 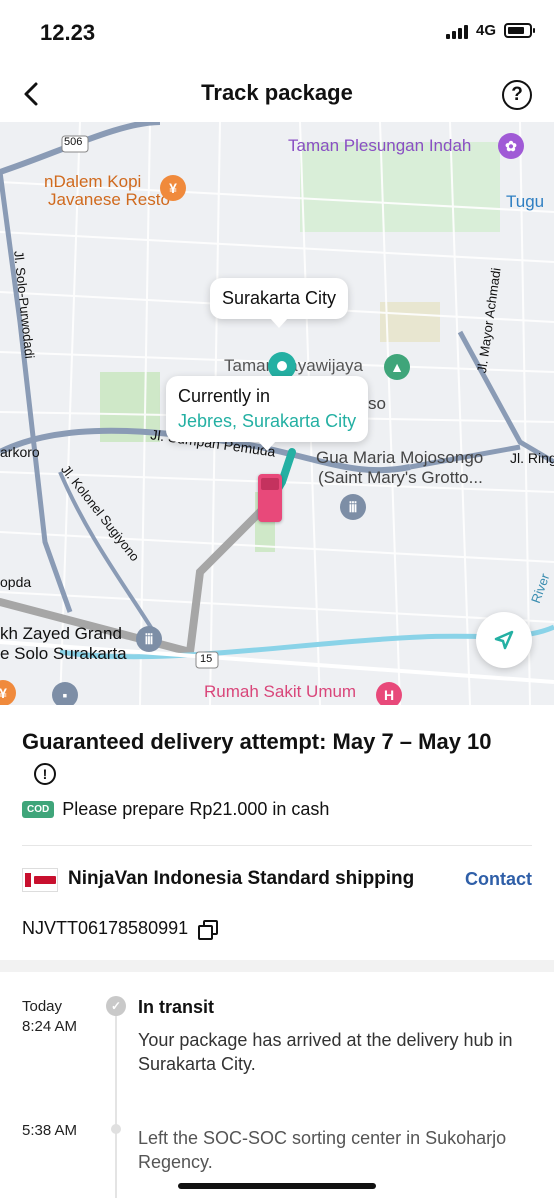 What do you see at coordinates (456, 31) in the screenshot?
I see `signal-icon` at bounding box center [456, 31].